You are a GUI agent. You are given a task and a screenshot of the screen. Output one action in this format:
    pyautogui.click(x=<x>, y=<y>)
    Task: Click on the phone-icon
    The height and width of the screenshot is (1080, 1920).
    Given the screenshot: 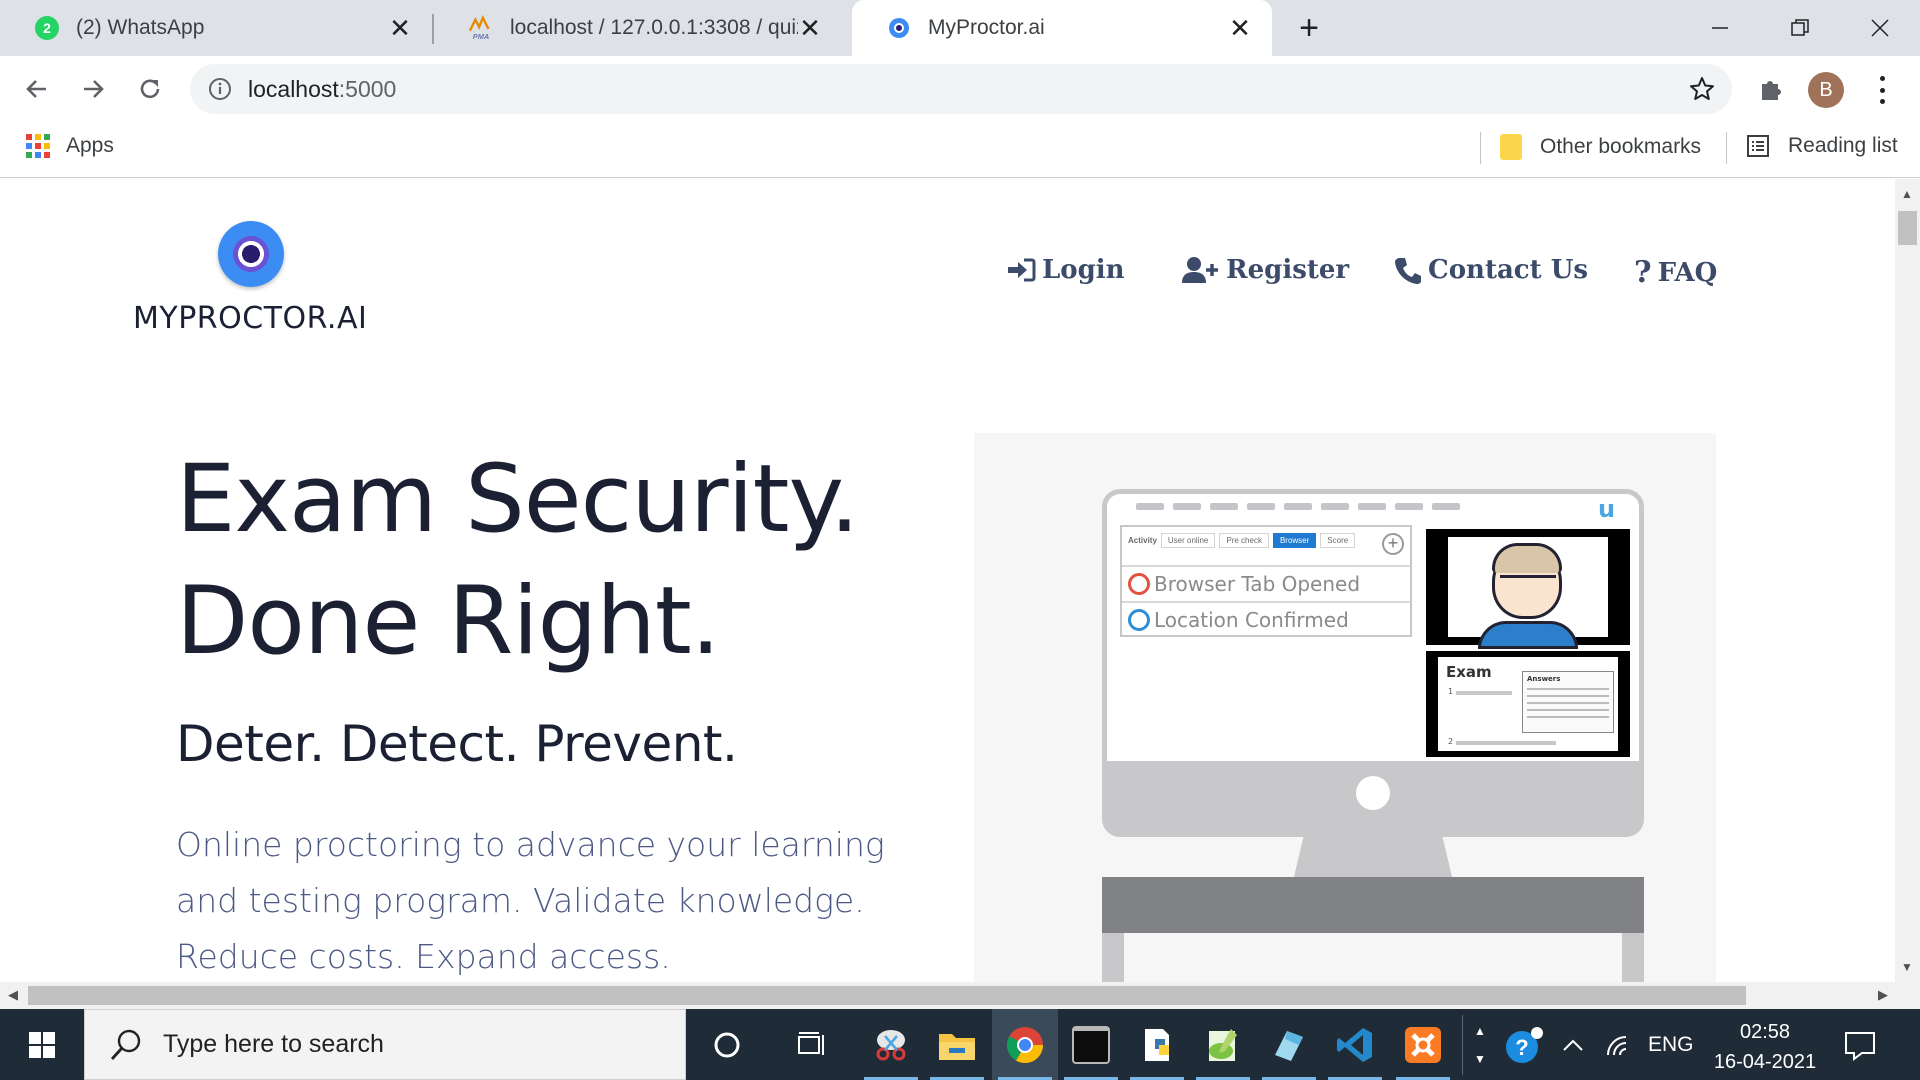 What is the action you would take?
    pyautogui.click(x=1408, y=270)
    